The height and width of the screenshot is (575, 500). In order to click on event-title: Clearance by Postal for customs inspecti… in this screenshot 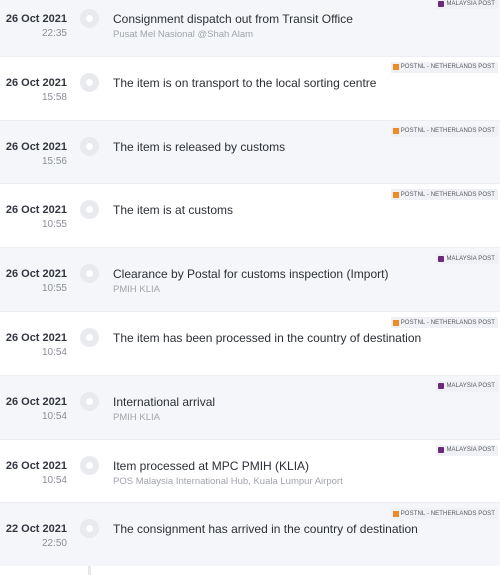, I will do `click(251, 274)`.